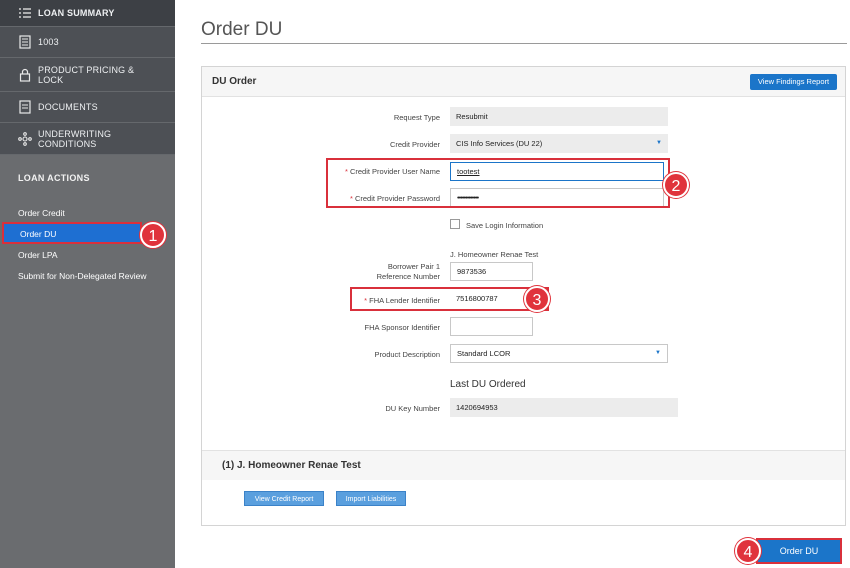  What do you see at coordinates (488, 384) in the screenshot?
I see `last-du-heading: Last DU Ordered` at bounding box center [488, 384].